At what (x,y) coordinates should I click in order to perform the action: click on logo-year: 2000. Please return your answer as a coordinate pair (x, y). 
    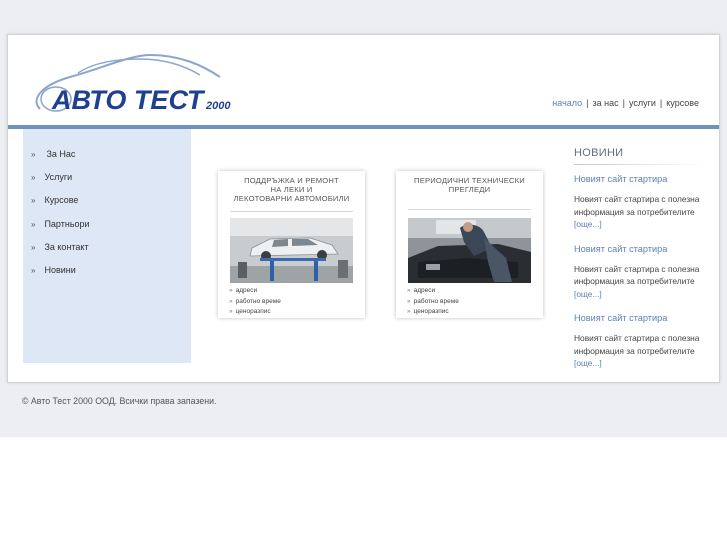
    Looking at the image, I should click on (218, 106).